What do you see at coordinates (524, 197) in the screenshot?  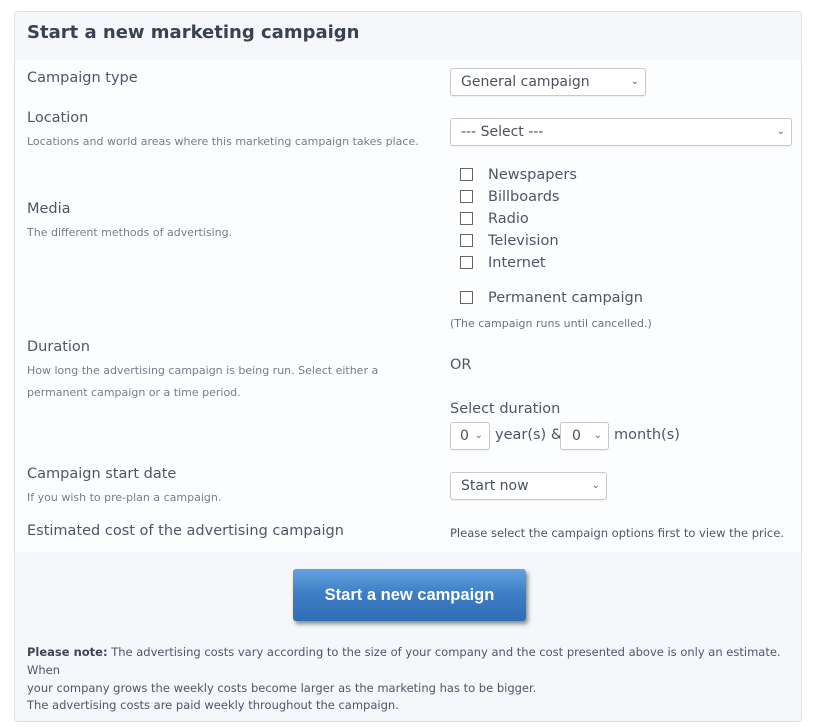 I see `billboards-label: Billboards` at bounding box center [524, 197].